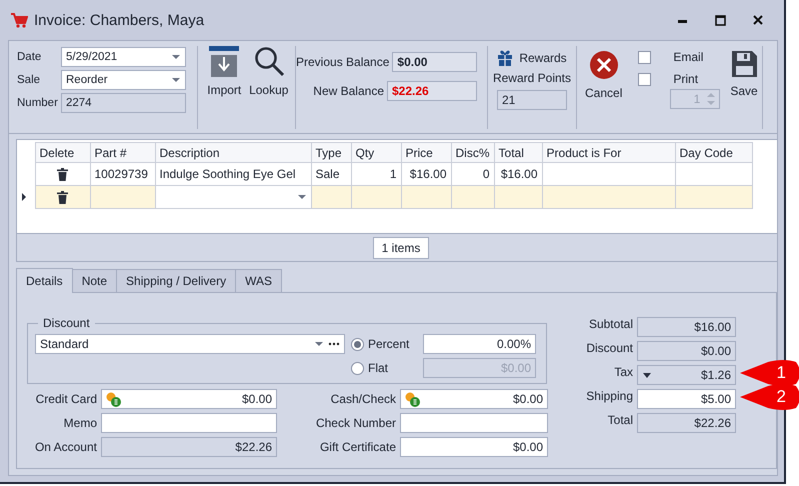  What do you see at coordinates (348, 91) in the screenshot?
I see `balance-label: New Balance` at bounding box center [348, 91].